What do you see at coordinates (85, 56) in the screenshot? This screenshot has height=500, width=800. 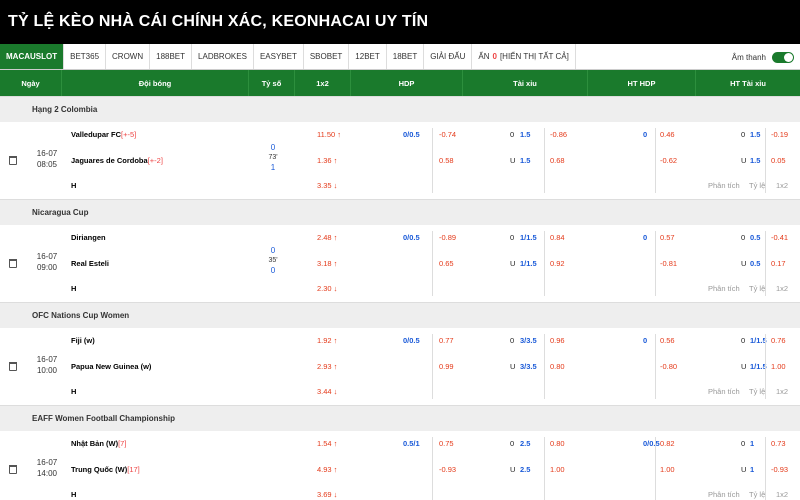 I see `tab-bet365: BET365` at bounding box center [85, 56].